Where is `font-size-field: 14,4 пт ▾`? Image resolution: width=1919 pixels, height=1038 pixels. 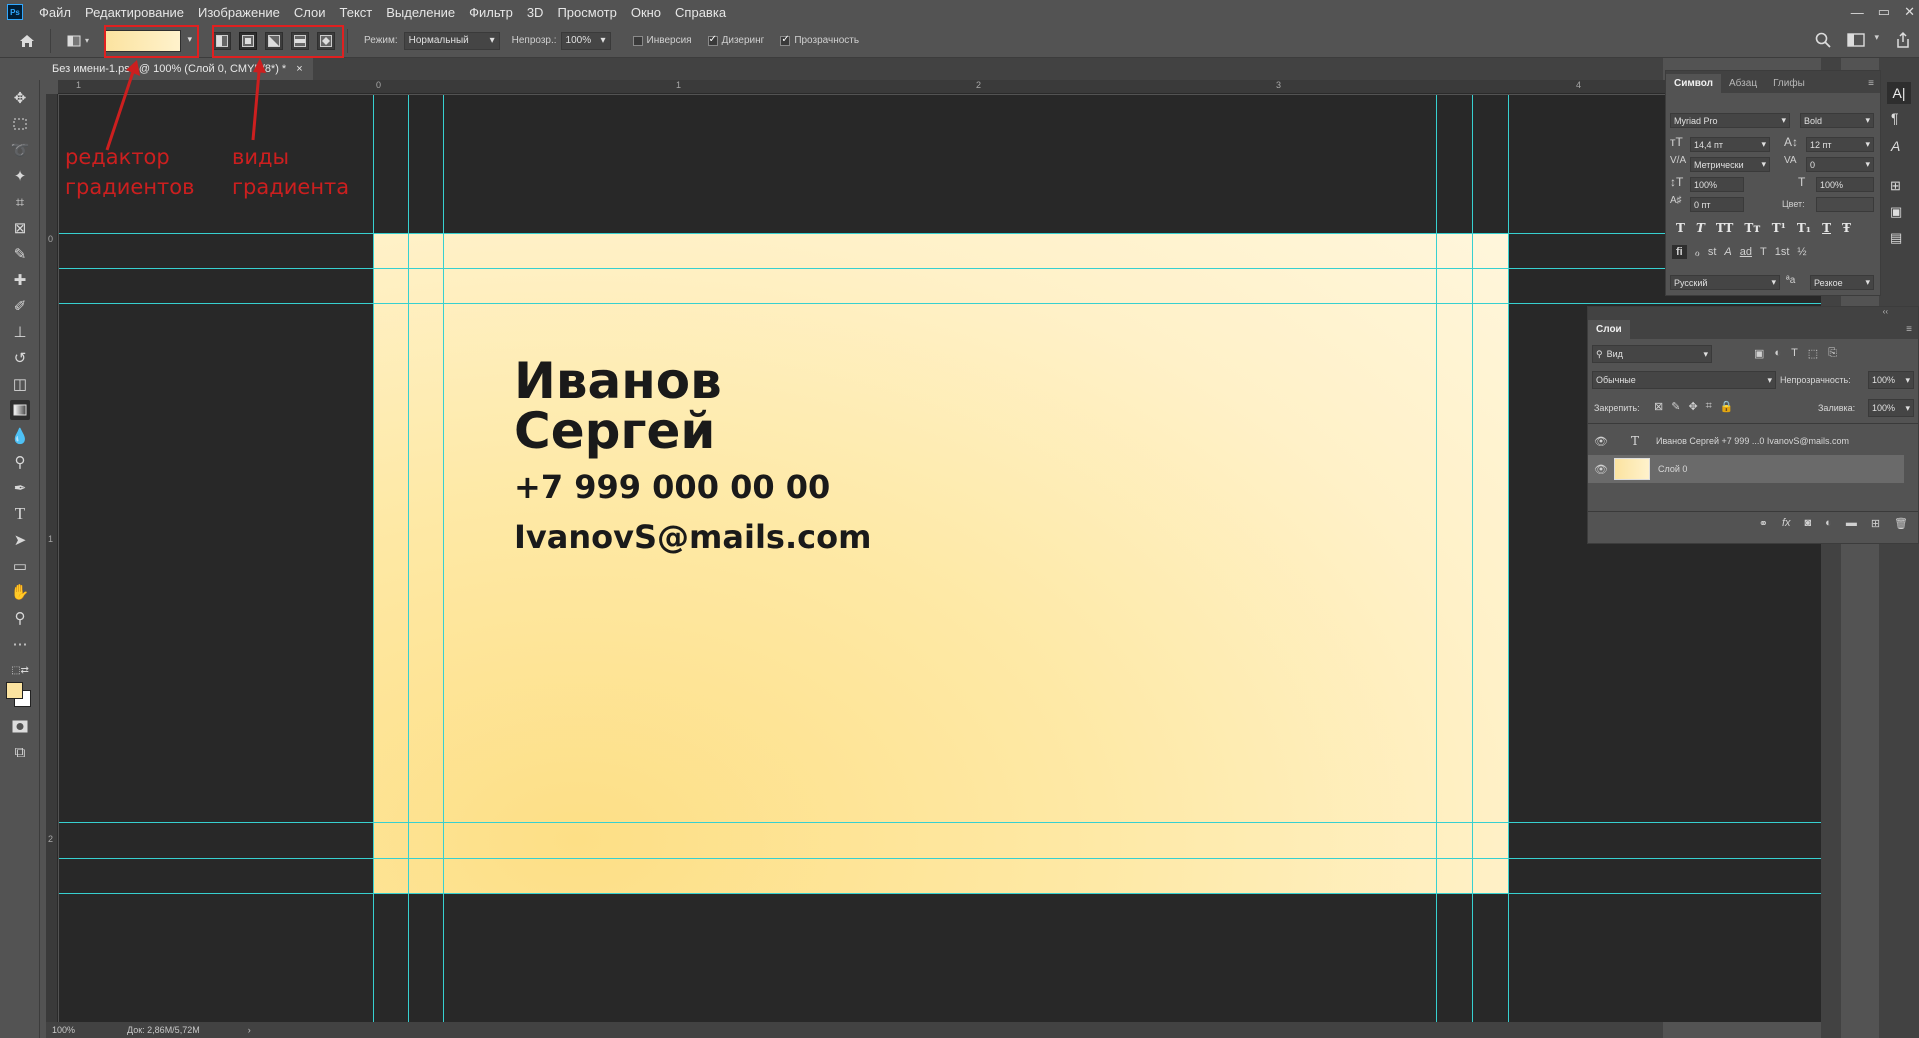
font-size-field: 14,4 пт ▾ is located at coordinates (1730, 144).